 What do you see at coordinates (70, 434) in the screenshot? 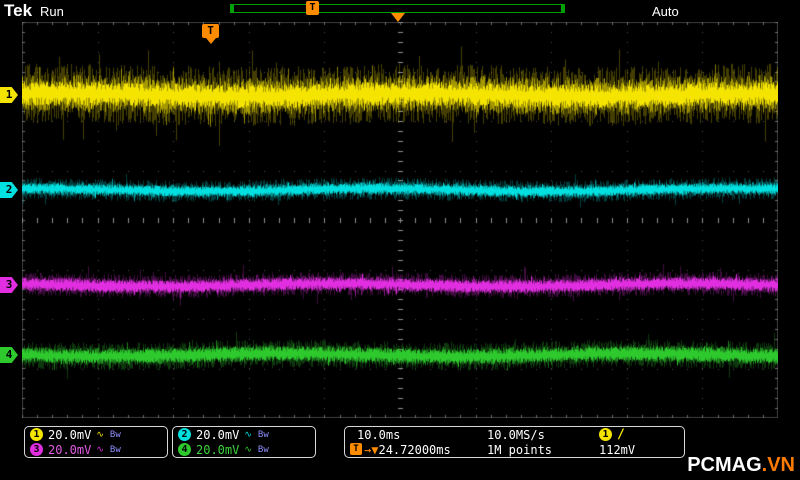
I see `channel-scale-1: 20.0mV` at bounding box center [70, 434].